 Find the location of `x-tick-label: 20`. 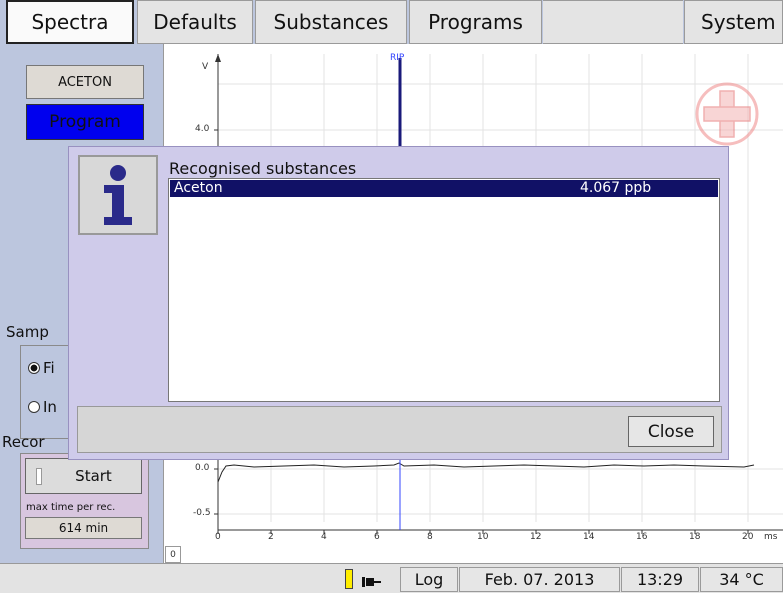

x-tick-label: 20 is located at coordinates (748, 537).